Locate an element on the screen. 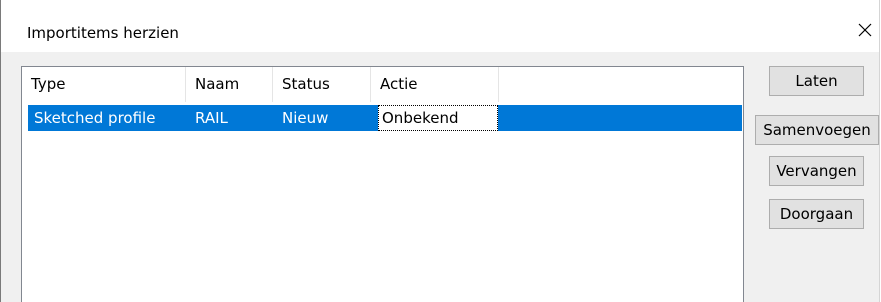  column-header-naam: Naam is located at coordinates (229, 84).